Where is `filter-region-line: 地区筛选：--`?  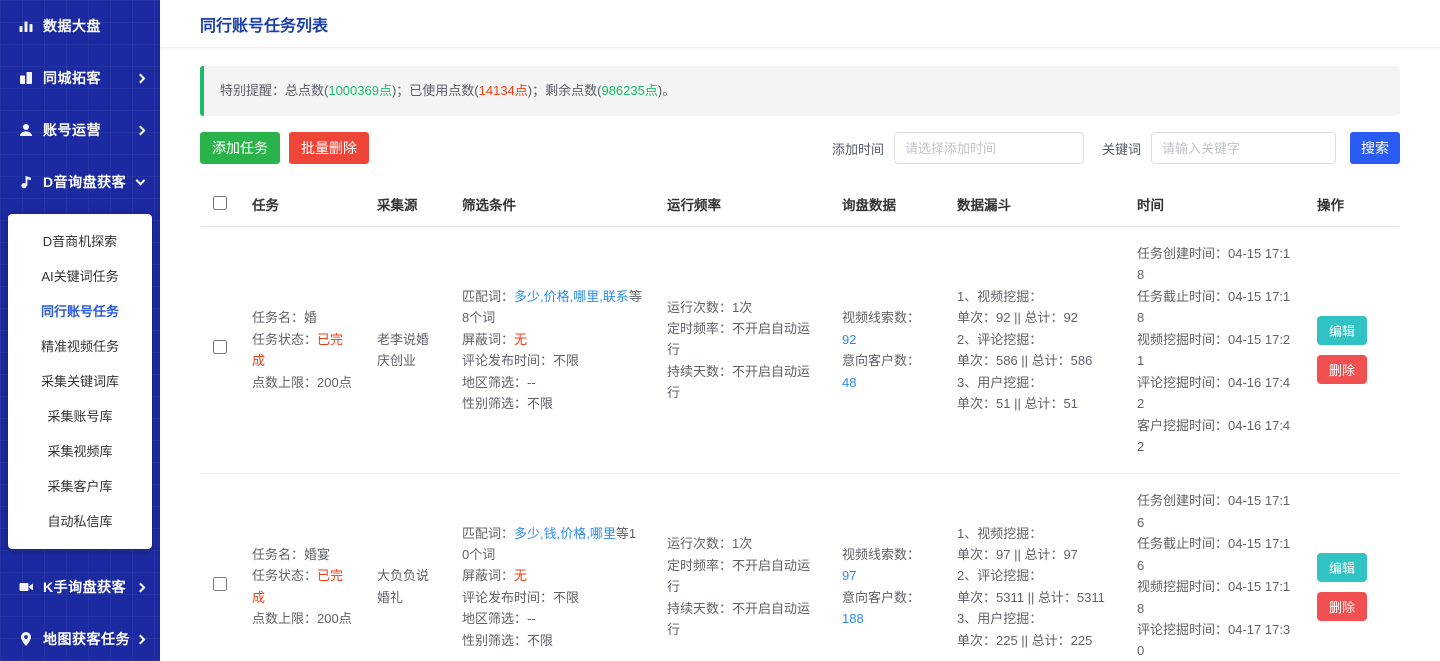 filter-region-line: 地区筛选：-- is located at coordinates (499, 382).